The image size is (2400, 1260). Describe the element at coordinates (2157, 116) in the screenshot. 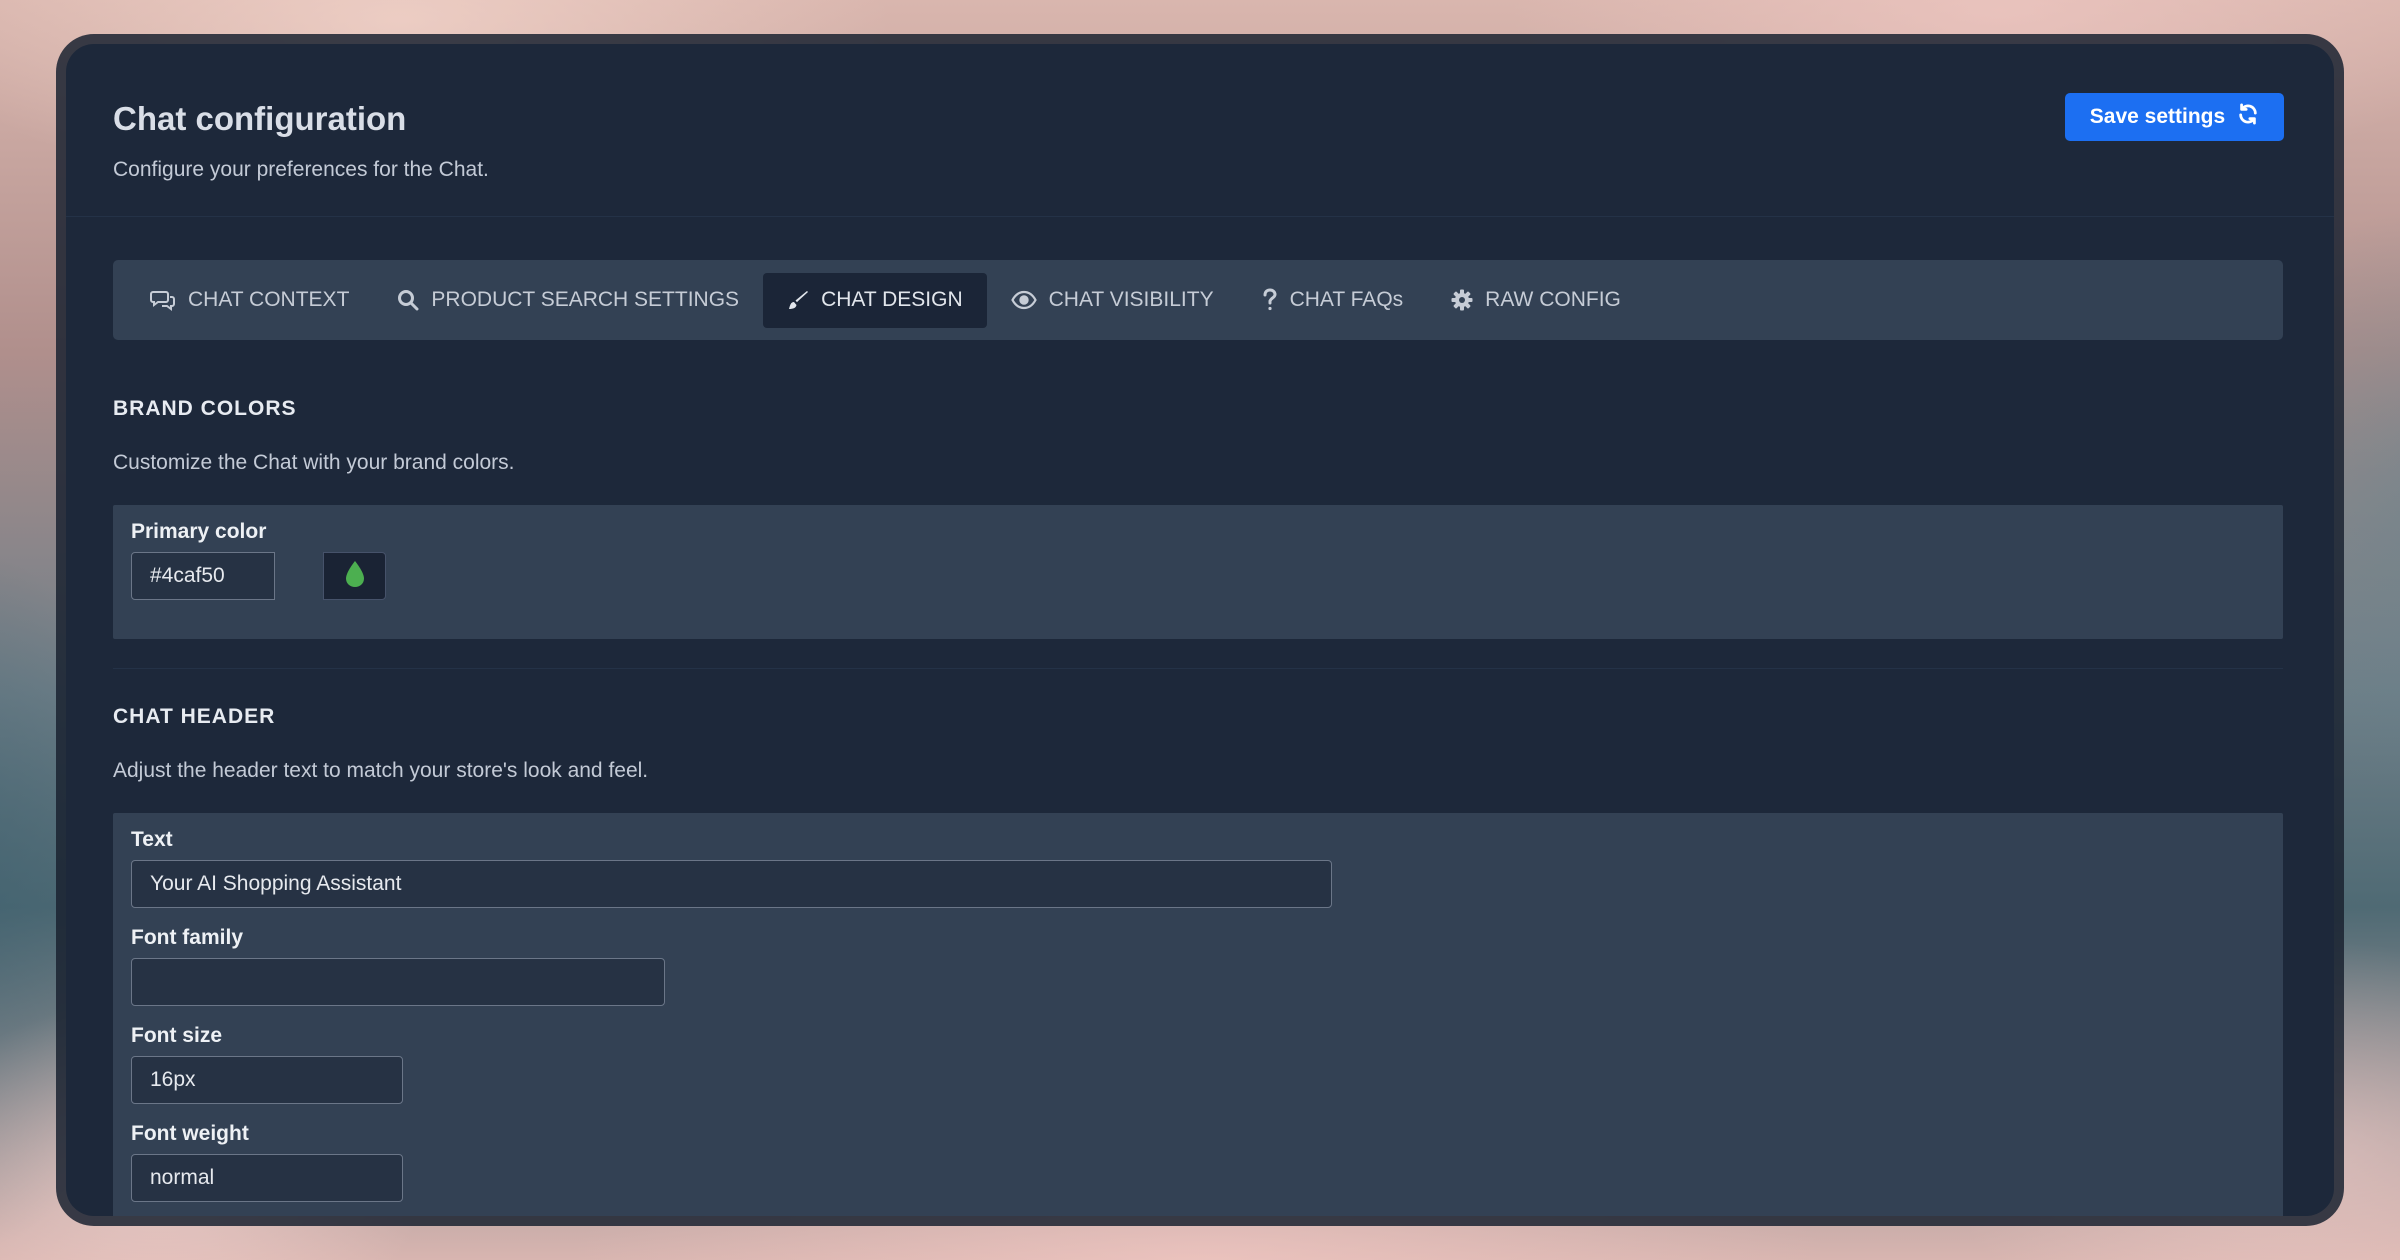

I see `save-settings-label: Save settings` at that location.